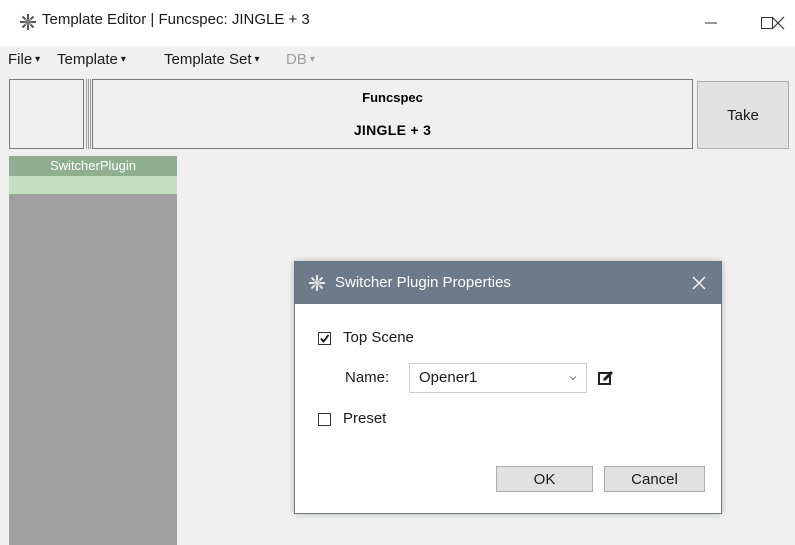 This screenshot has width=795, height=545. I want to click on dialog-title-bar: Switcher Plugin Properties, so click(508, 283).